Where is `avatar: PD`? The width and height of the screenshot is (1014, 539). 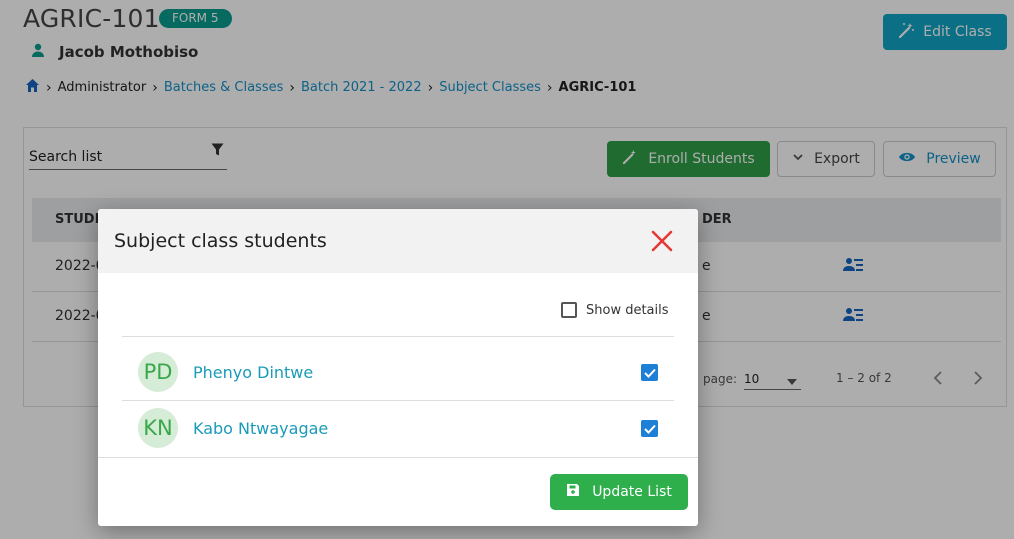
avatar: PD is located at coordinates (158, 372).